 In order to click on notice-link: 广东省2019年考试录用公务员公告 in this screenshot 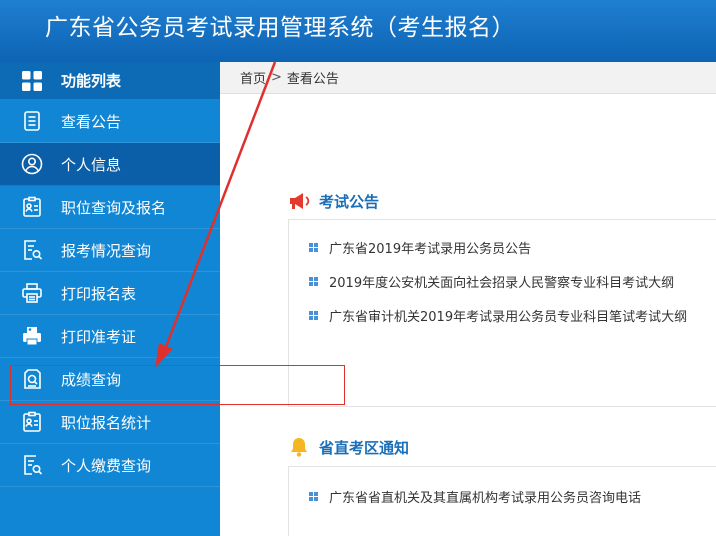, I will do `click(430, 247)`.